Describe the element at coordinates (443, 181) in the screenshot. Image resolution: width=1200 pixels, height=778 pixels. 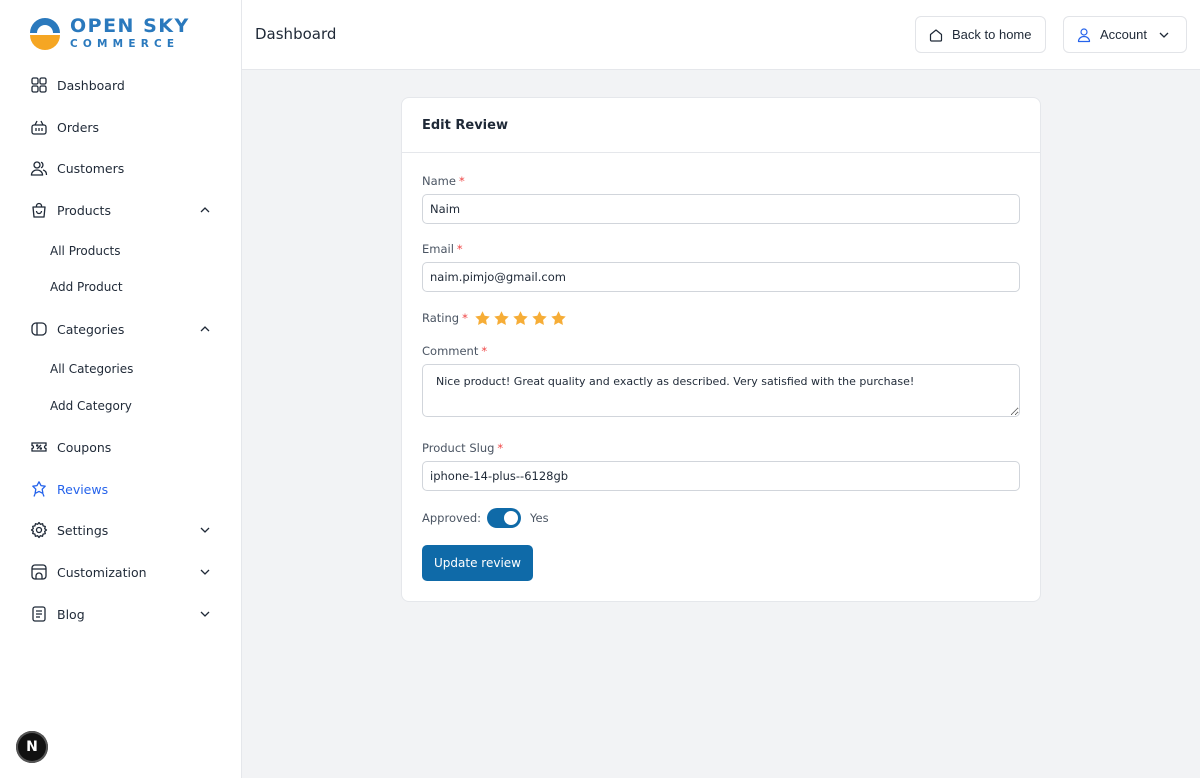
I see `name-label: Name *` at that location.